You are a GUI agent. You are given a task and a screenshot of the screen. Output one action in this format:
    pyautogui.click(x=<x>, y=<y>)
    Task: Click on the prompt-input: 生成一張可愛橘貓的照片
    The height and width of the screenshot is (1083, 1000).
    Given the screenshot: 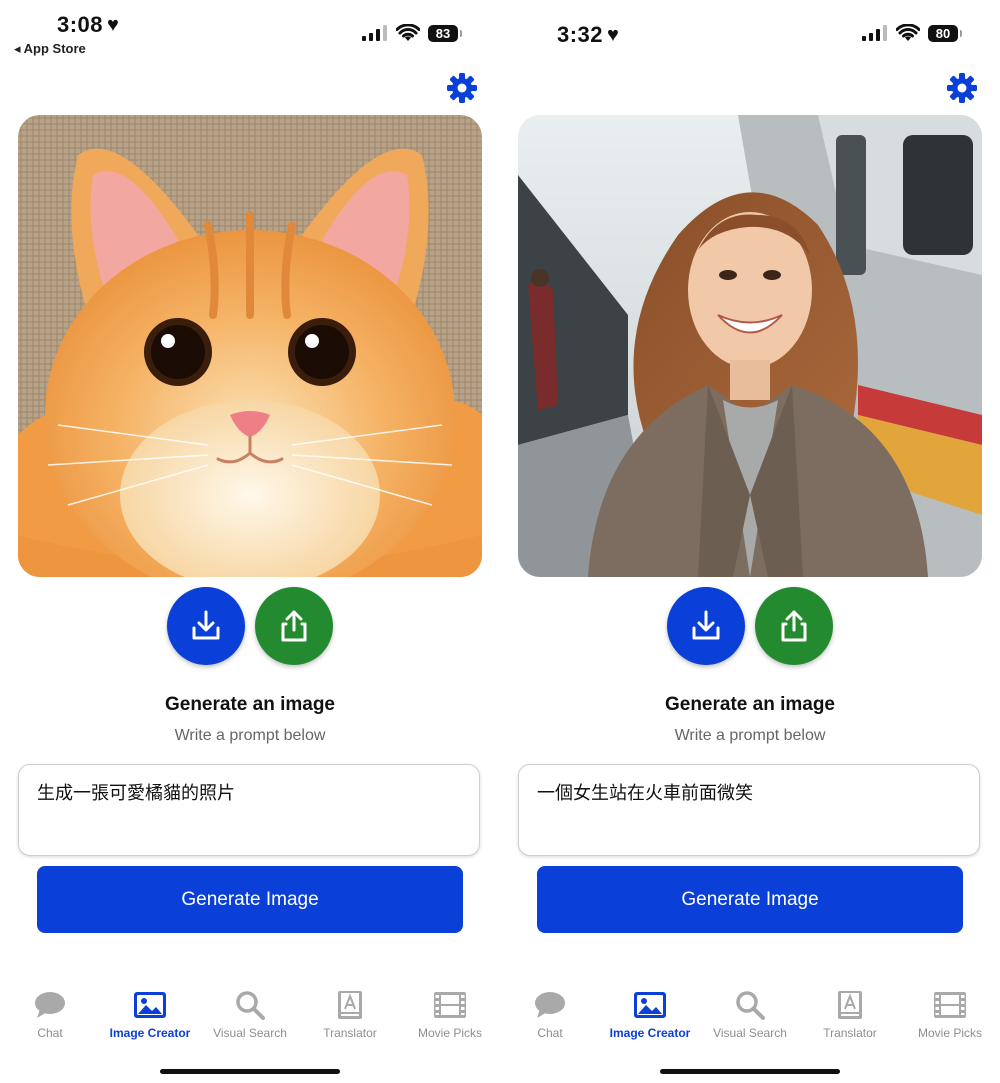 What is the action you would take?
    pyautogui.click(x=249, y=810)
    